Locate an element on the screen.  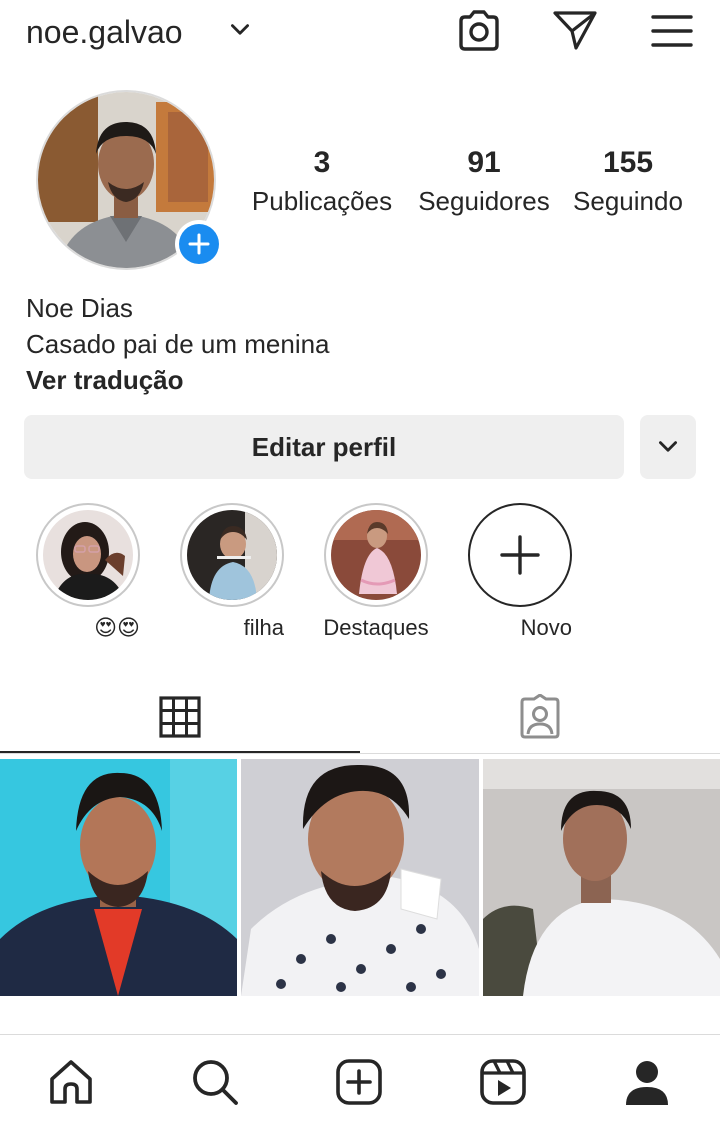
nav-profile is located at coordinates (647, 1082).